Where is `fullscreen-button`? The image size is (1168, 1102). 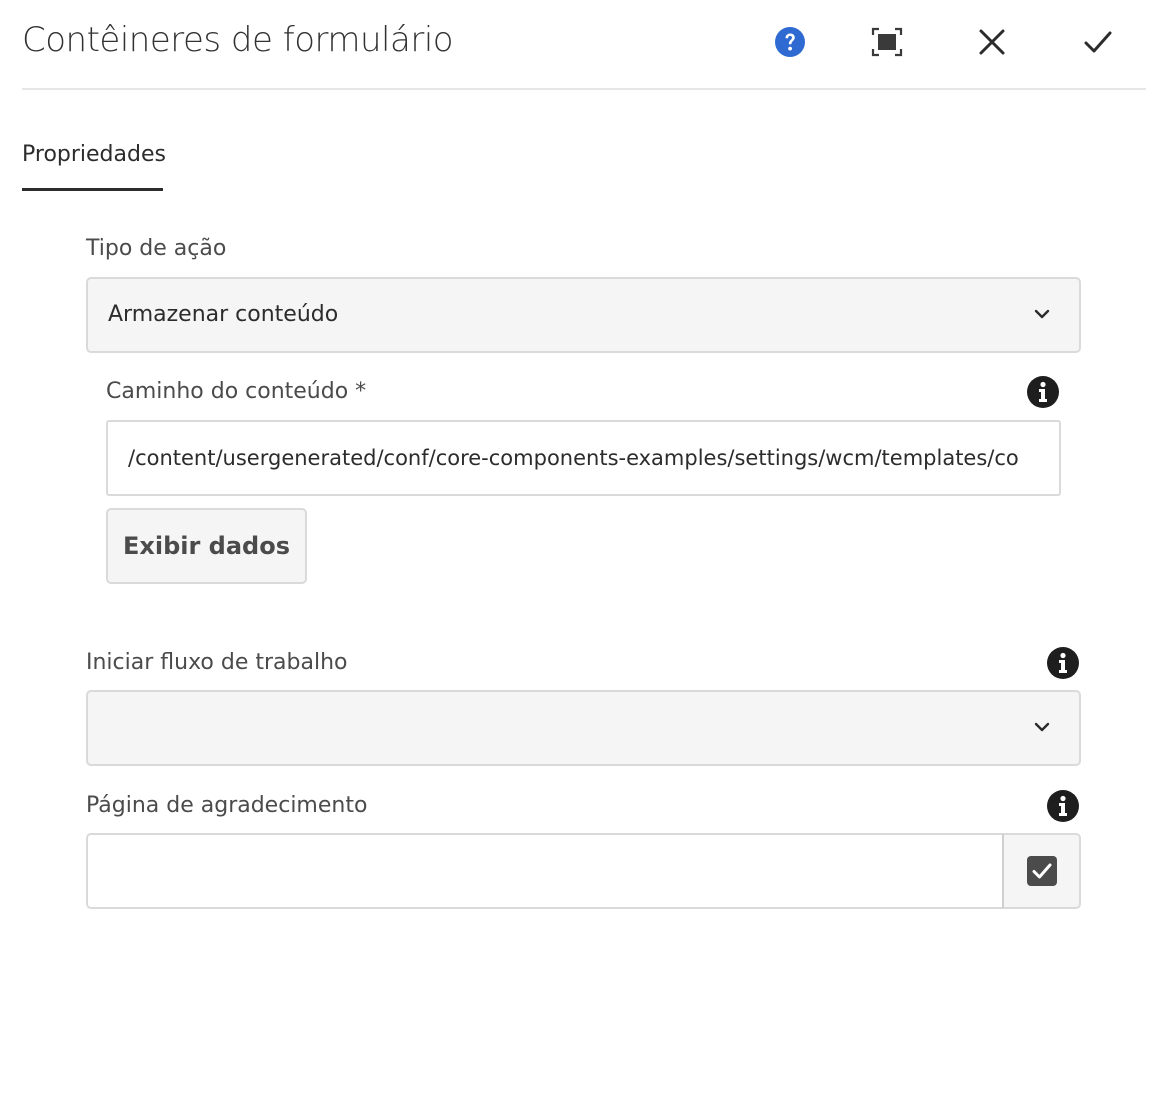 fullscreen-button is located at coordinates (887, 42).